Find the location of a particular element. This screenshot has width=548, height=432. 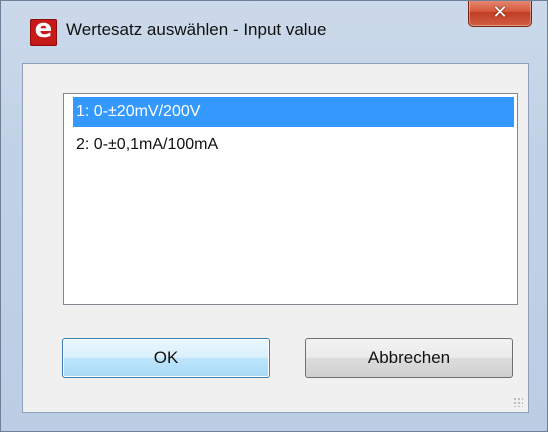

list-item-value-set-2: 2: 0-±0,1mA/100mA is located at coordinates (293, 145).